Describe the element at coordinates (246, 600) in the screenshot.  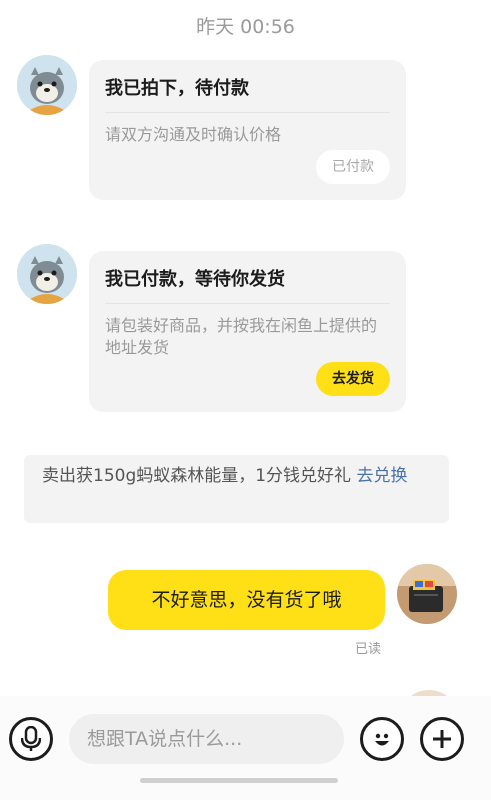
I see `my-message-bubble: 不好意思，没有货了哦` at that location.